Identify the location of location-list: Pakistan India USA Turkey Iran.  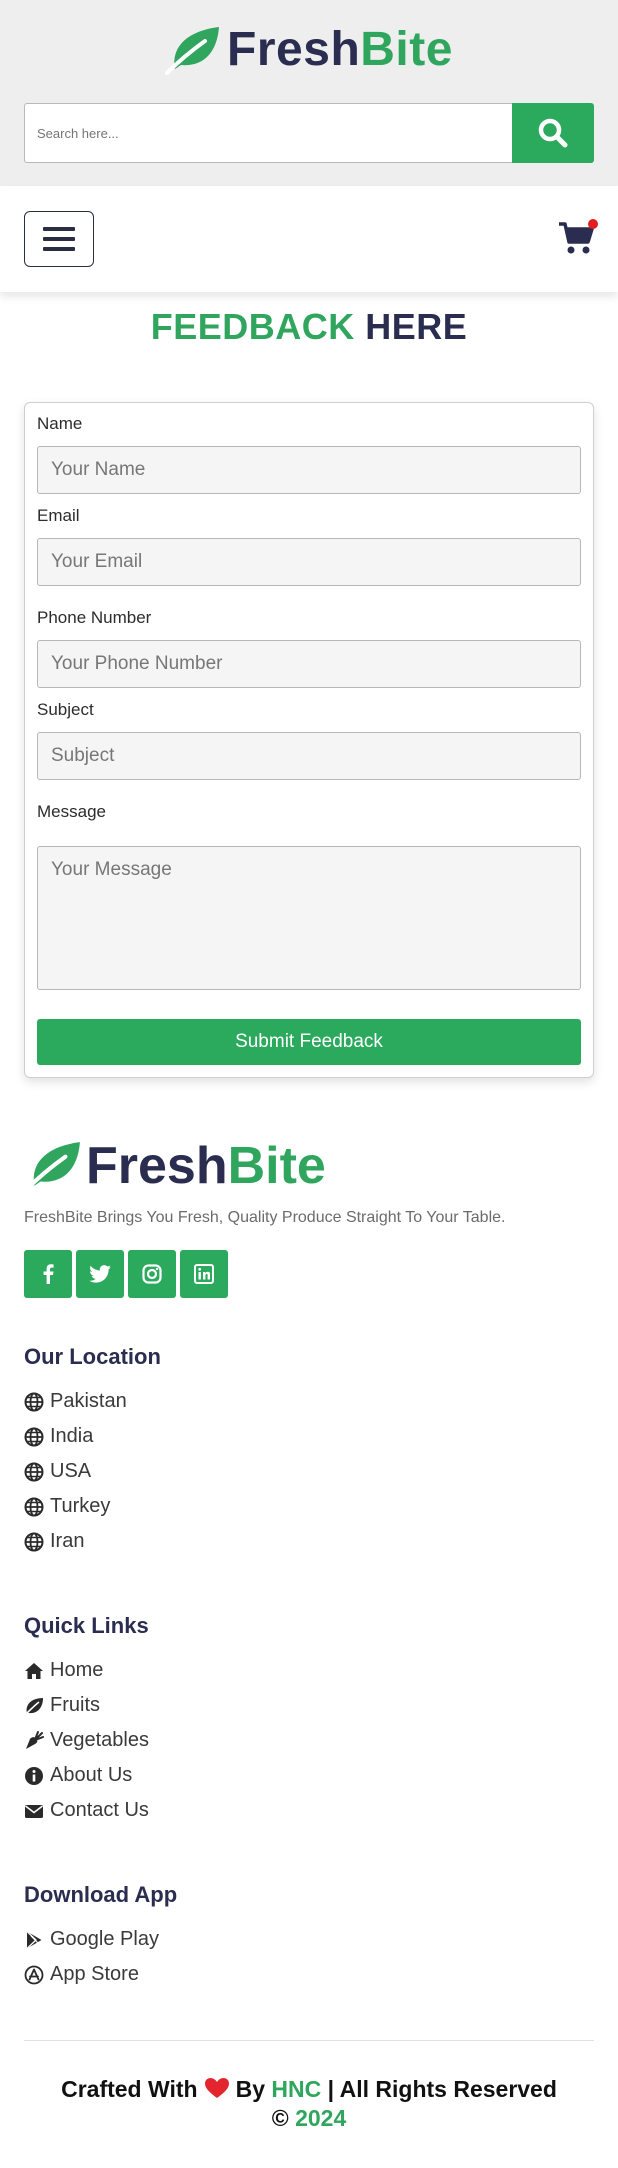
(309, 1471).